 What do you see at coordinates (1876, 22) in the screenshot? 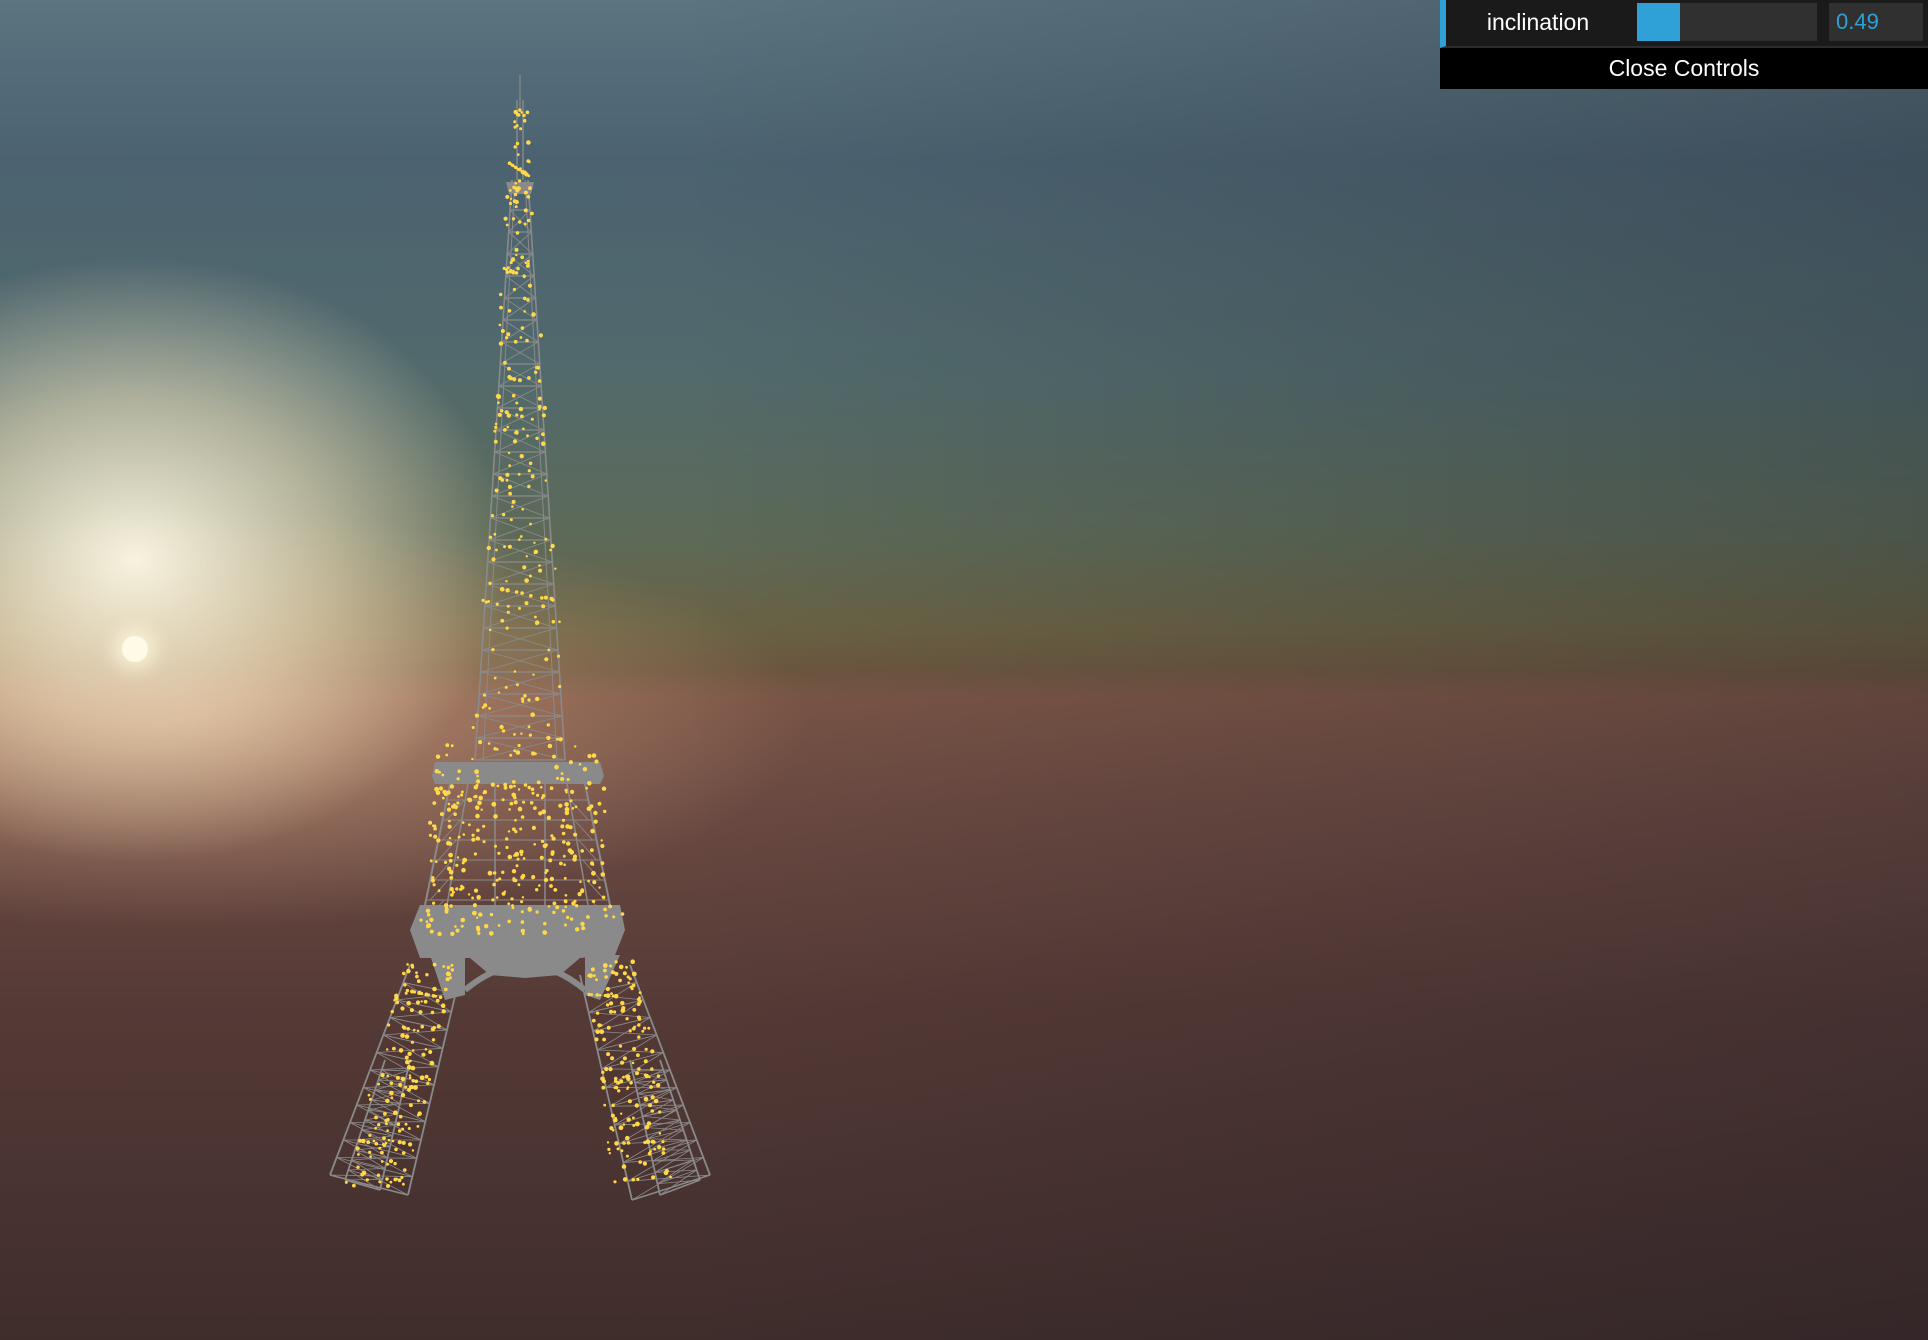
I see `inclination-value-input` at bounding box center [1876, 22].